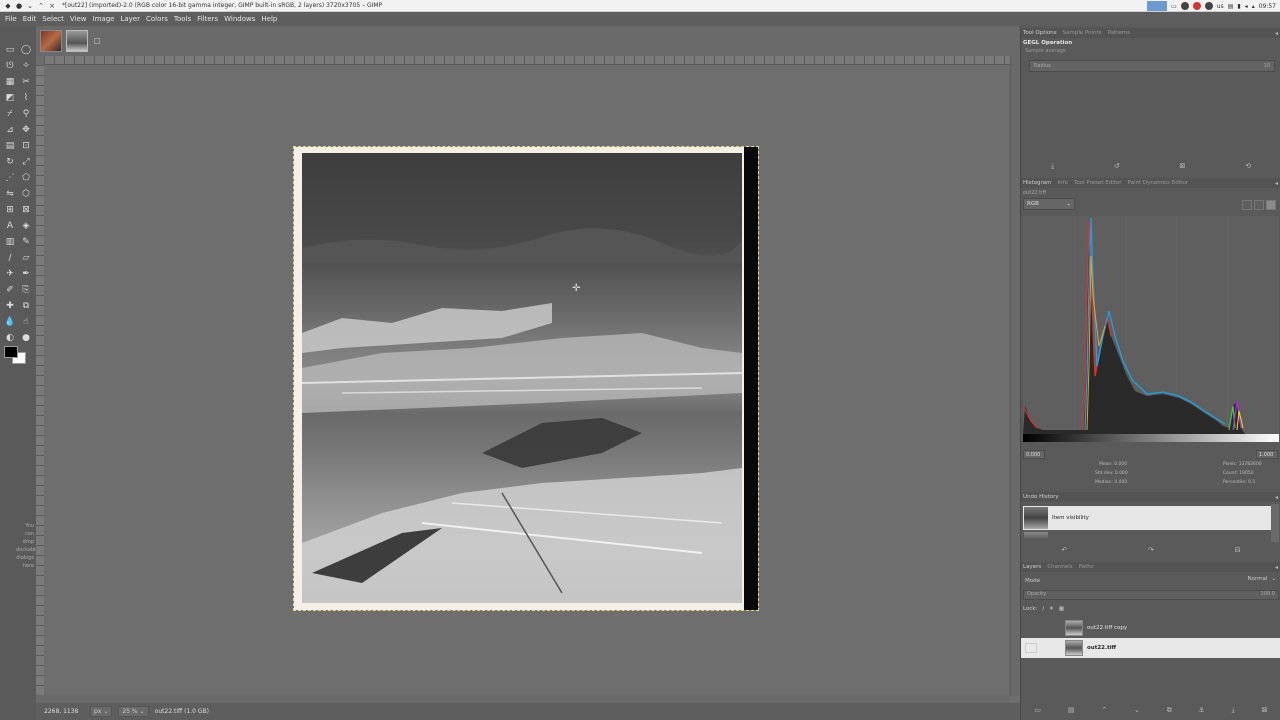 The width and height of the screenshot is (1280, 720). What do you see at coordinates (1117, 166) in the screenshot?
I see `restore-preset-icon: ↺` at bounding box center [1117, 166].